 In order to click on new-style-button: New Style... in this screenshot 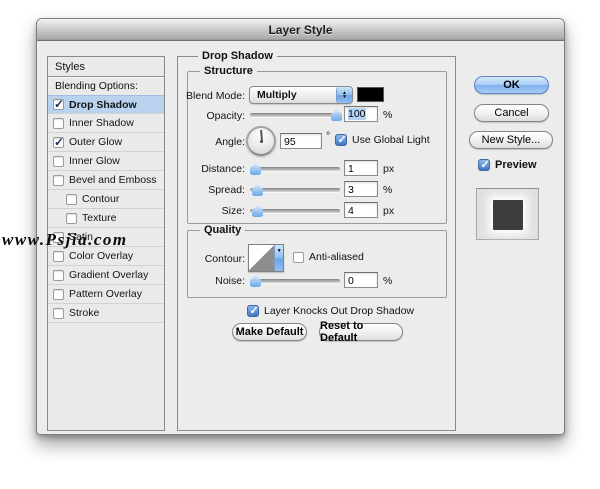, I will do `click(511, 140)`.